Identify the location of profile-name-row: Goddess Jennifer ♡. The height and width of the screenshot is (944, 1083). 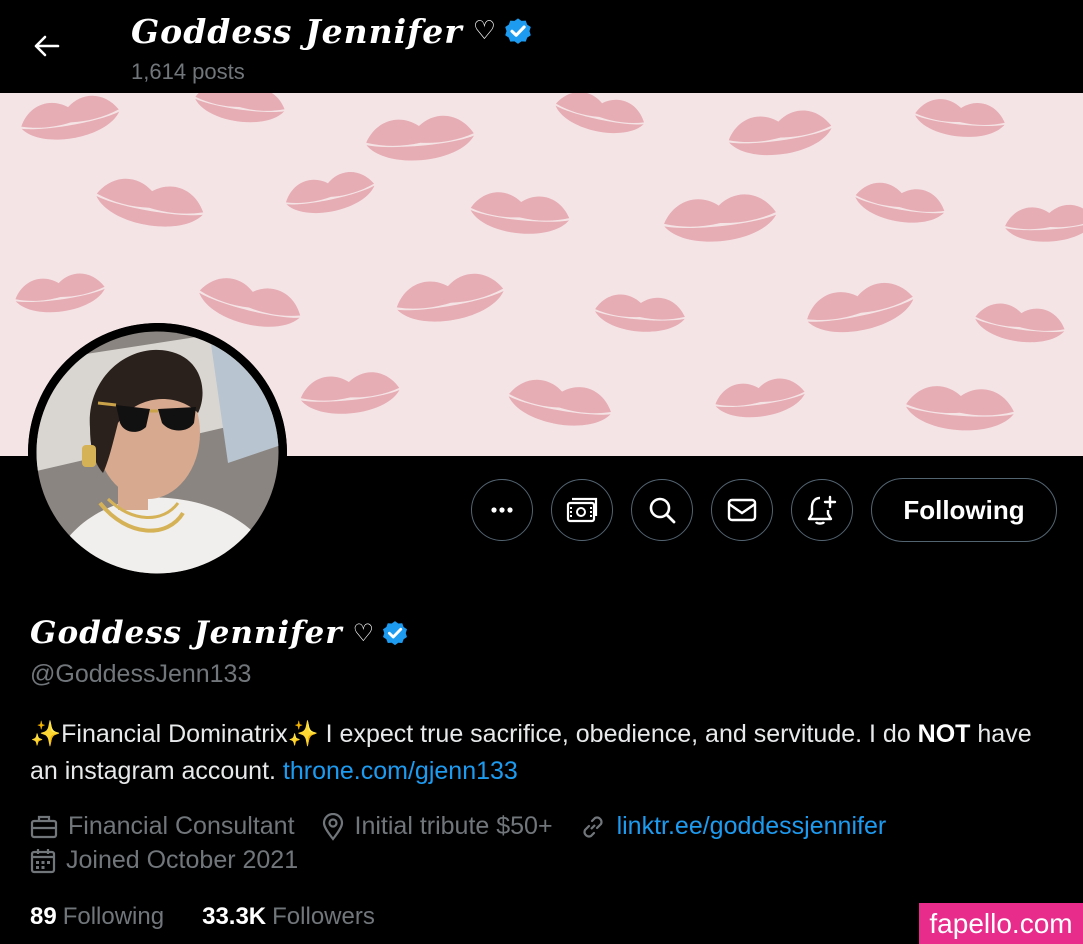
(220, 633).